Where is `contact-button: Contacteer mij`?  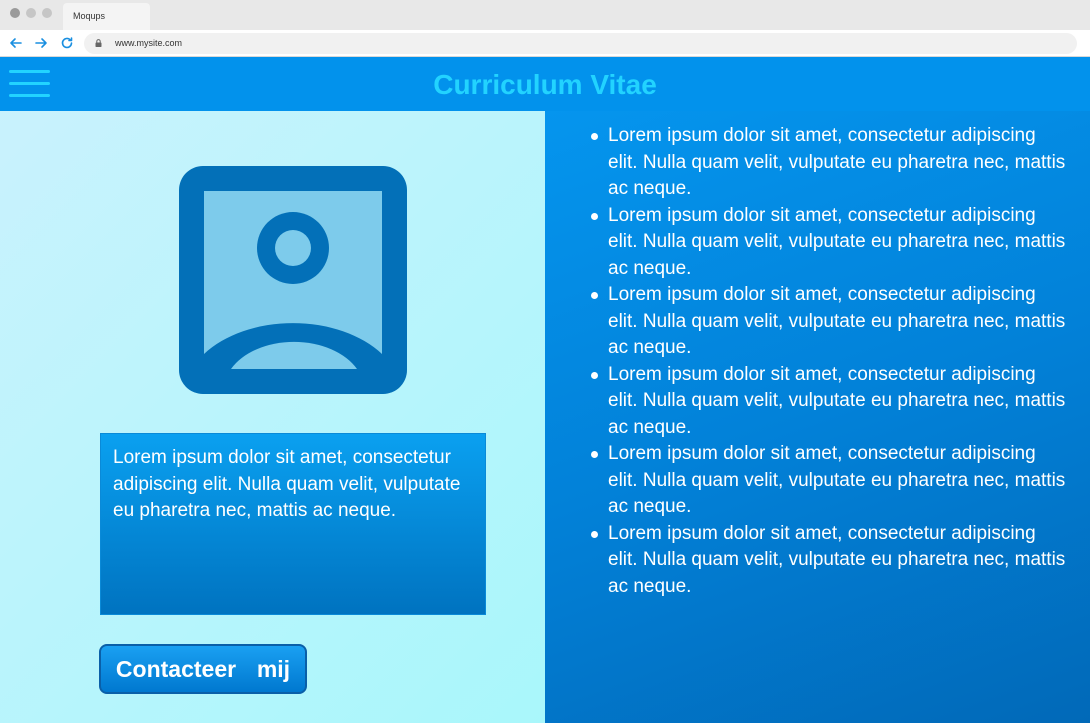 contact-button: Contacteer mij is located at coordinates (203, 669).